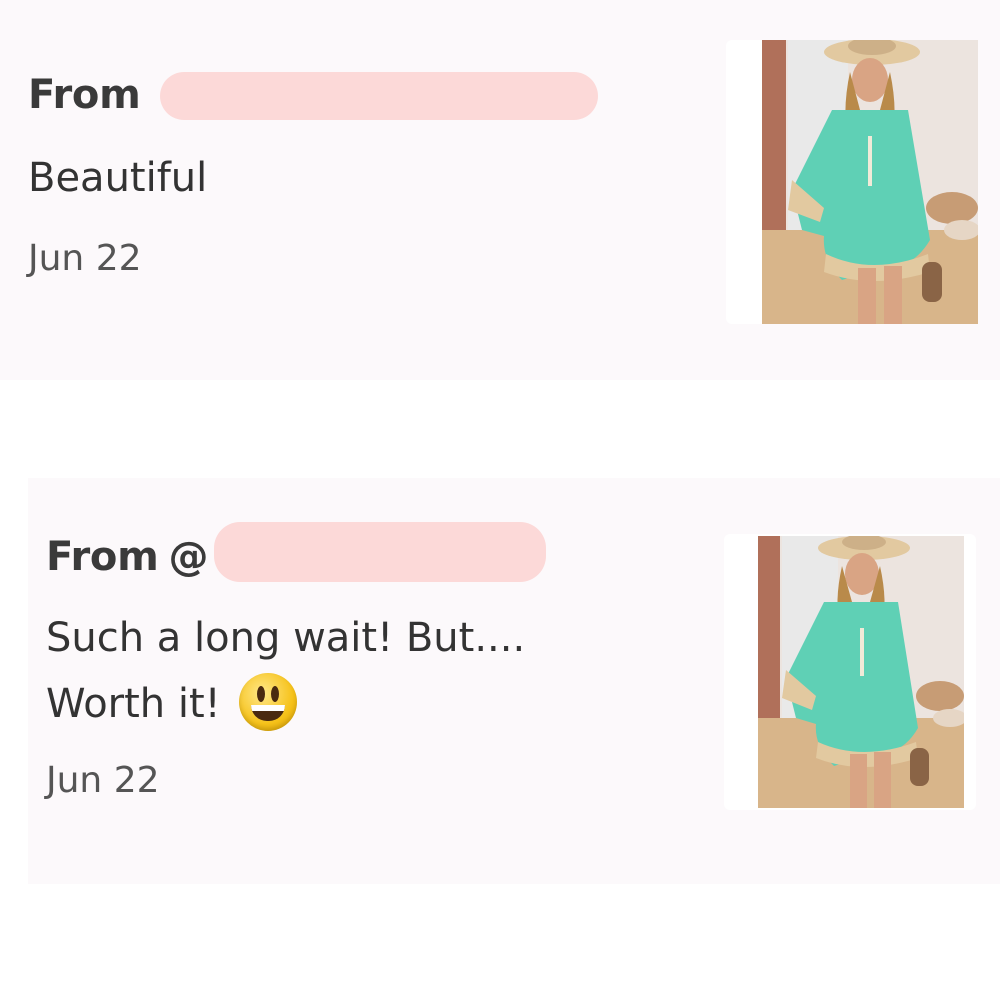 Image resolution: width=1000 pixels, height=1000 pixels. I want to click on review-from-row: From @, so click(127, 557).